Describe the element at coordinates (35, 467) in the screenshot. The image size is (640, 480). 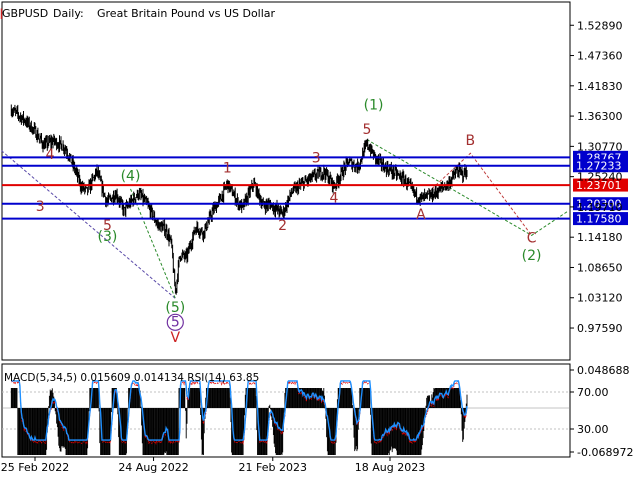
I see `date-tick-label: 25 Feb 2022` at that location.